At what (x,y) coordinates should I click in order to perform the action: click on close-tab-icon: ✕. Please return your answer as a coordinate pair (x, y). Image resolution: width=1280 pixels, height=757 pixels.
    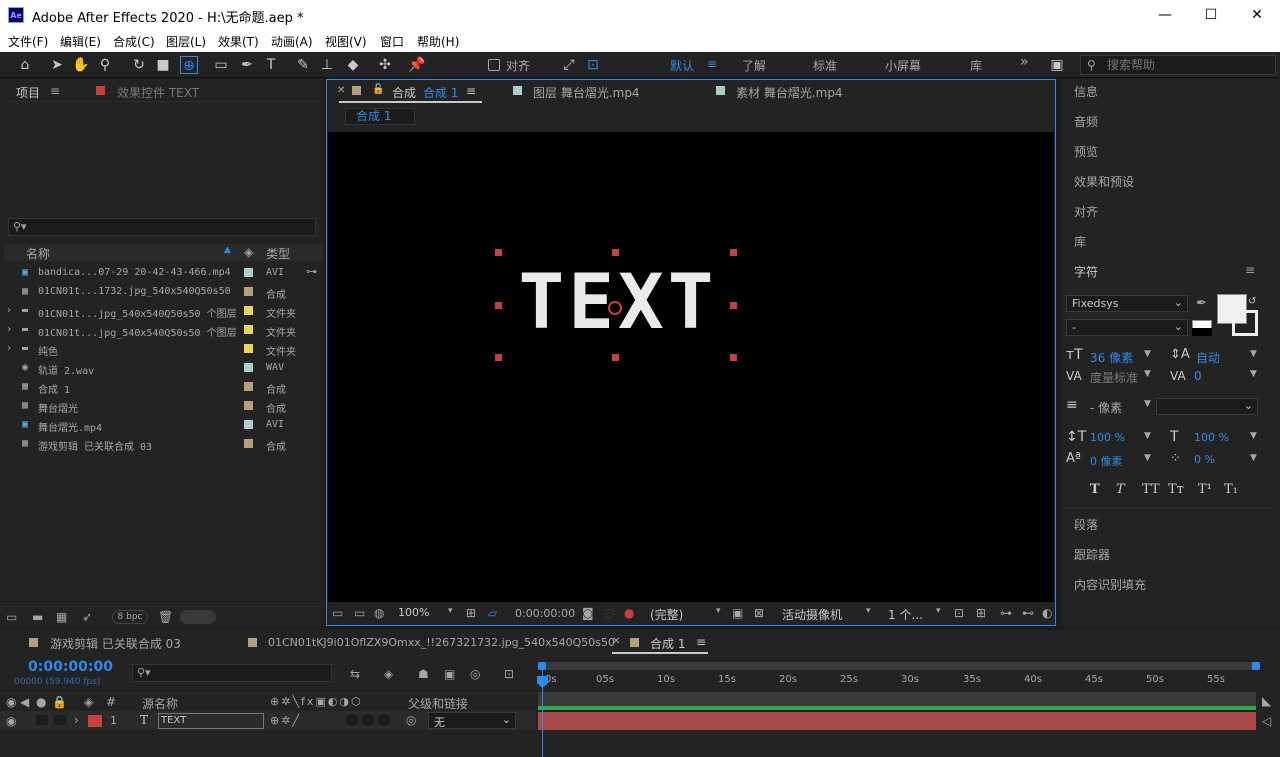
    Looking at the image, I should click on (341, 90).